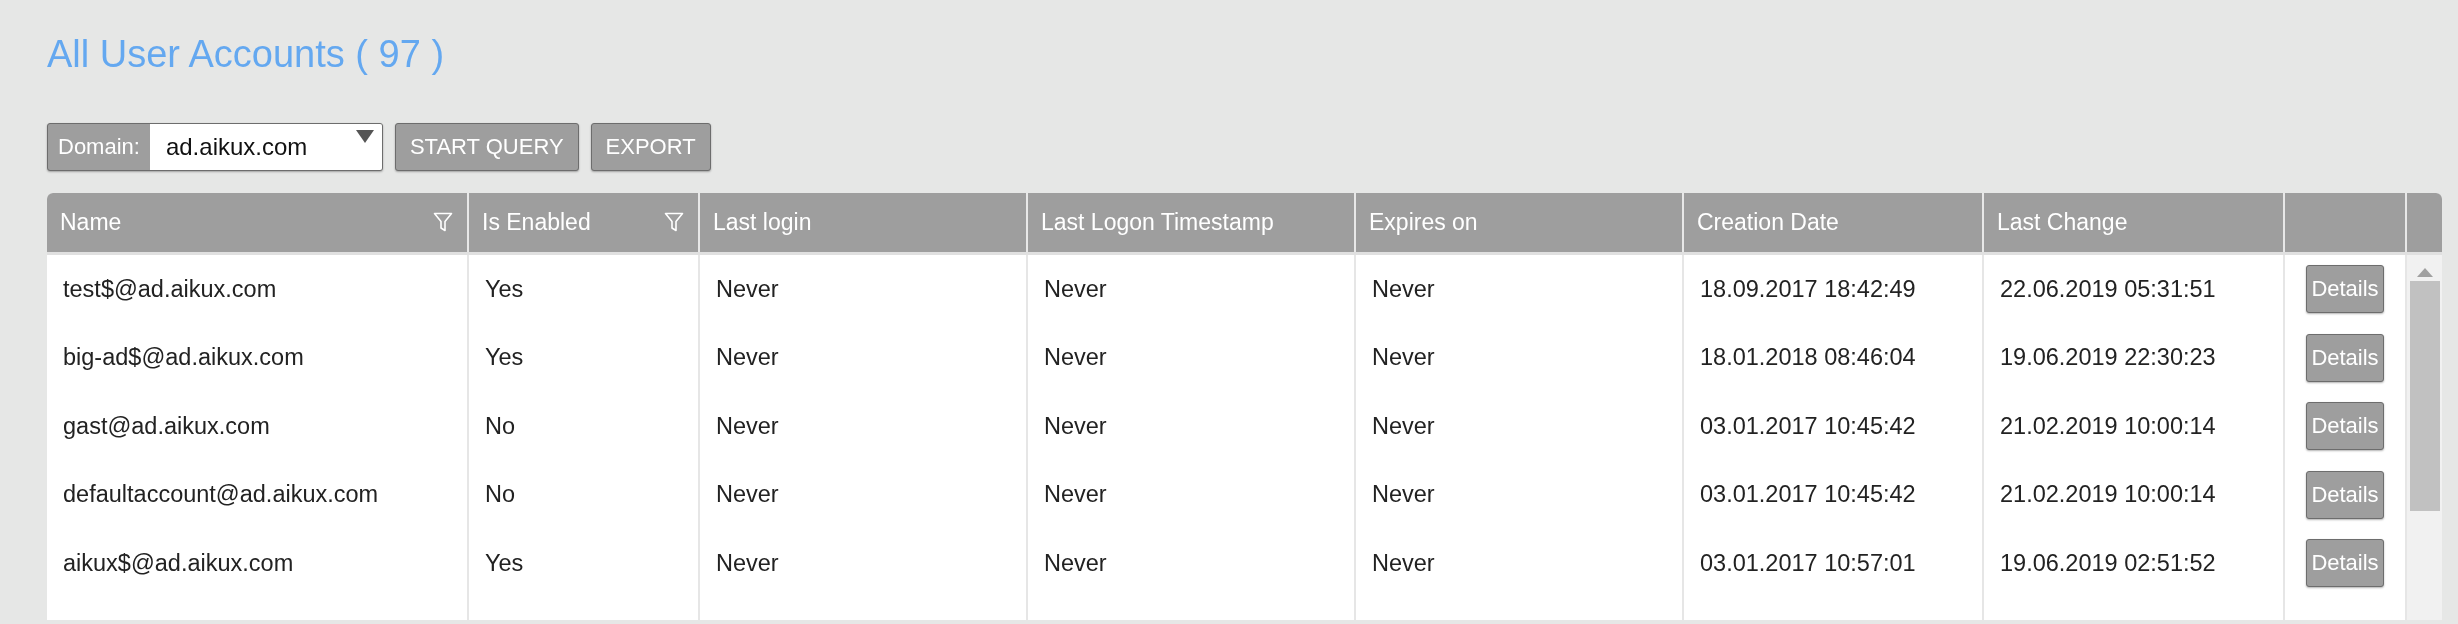 Image resolution: width=2458 pixels, height=624 pixels. What do you see at coordinates (2108, 358) in the screenshot?
I see `table-cell: 19.06.2019 22:30:23` at bounding box center [2108, 358].